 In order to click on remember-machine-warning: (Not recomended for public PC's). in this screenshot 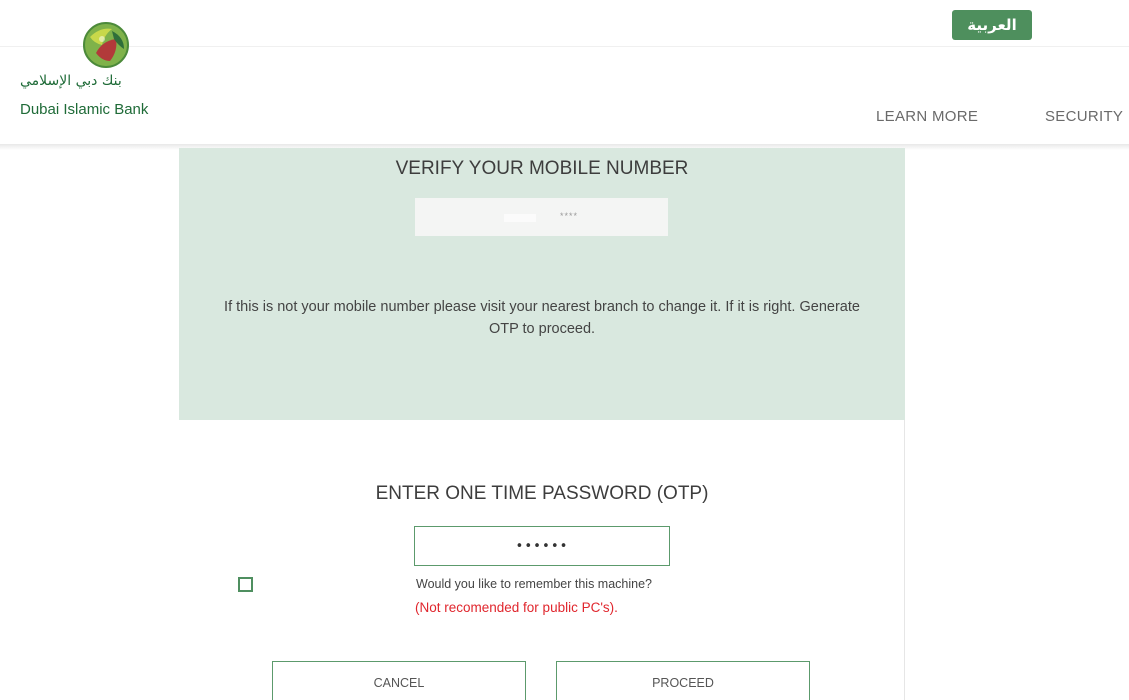, I will do `click(516, 607)`.